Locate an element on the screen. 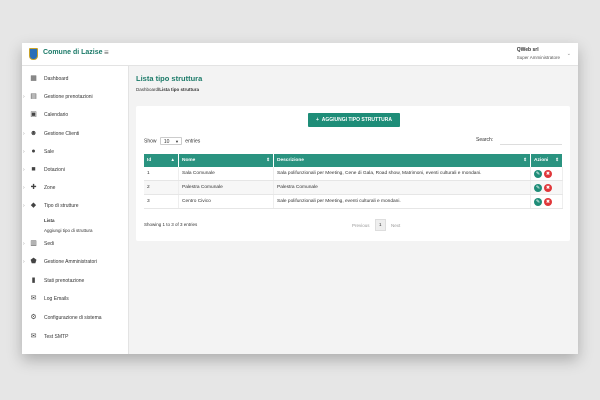 This screenshot has width=600, height=400. add-button-label: AGGIUNGI TIPO STRUTTURA is located at coordinates (356, 120).